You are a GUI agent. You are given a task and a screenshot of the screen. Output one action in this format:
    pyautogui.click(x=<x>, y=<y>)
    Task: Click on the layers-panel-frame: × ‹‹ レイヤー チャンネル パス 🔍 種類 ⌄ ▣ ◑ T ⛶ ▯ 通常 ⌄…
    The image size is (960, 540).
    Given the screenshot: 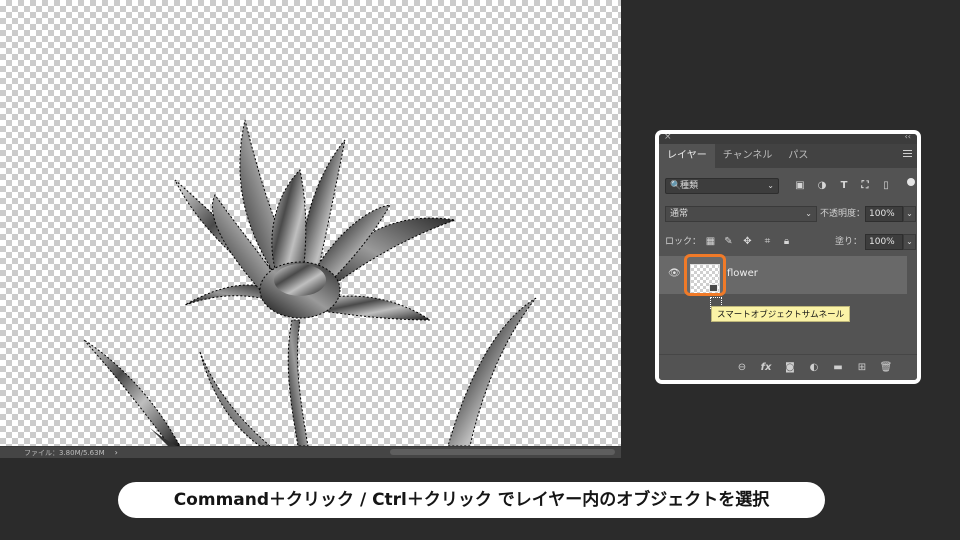 What is the action you would take?
    pyautogui.click(x=788, y=257)
    